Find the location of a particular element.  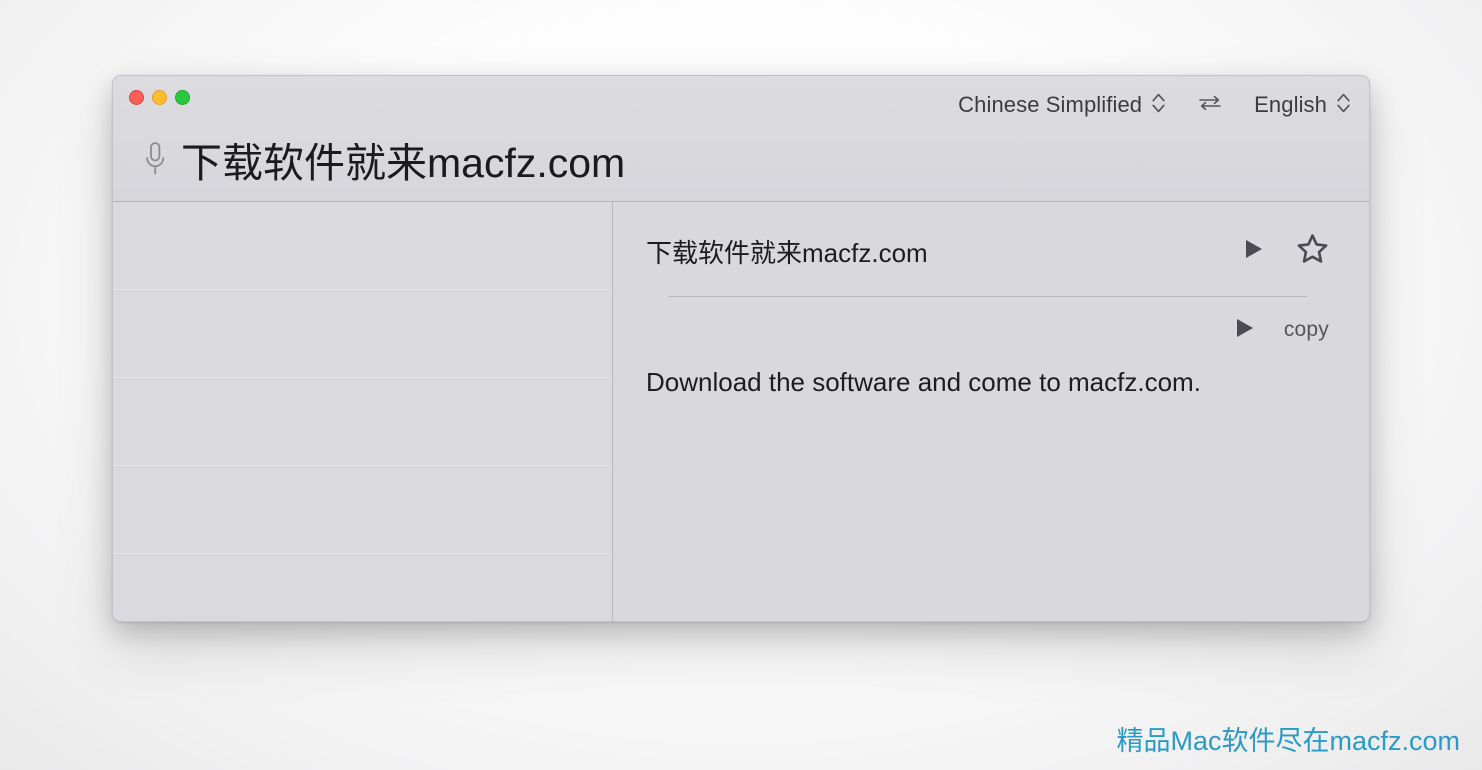

play-result-button is located at coordinates (1245, 330).